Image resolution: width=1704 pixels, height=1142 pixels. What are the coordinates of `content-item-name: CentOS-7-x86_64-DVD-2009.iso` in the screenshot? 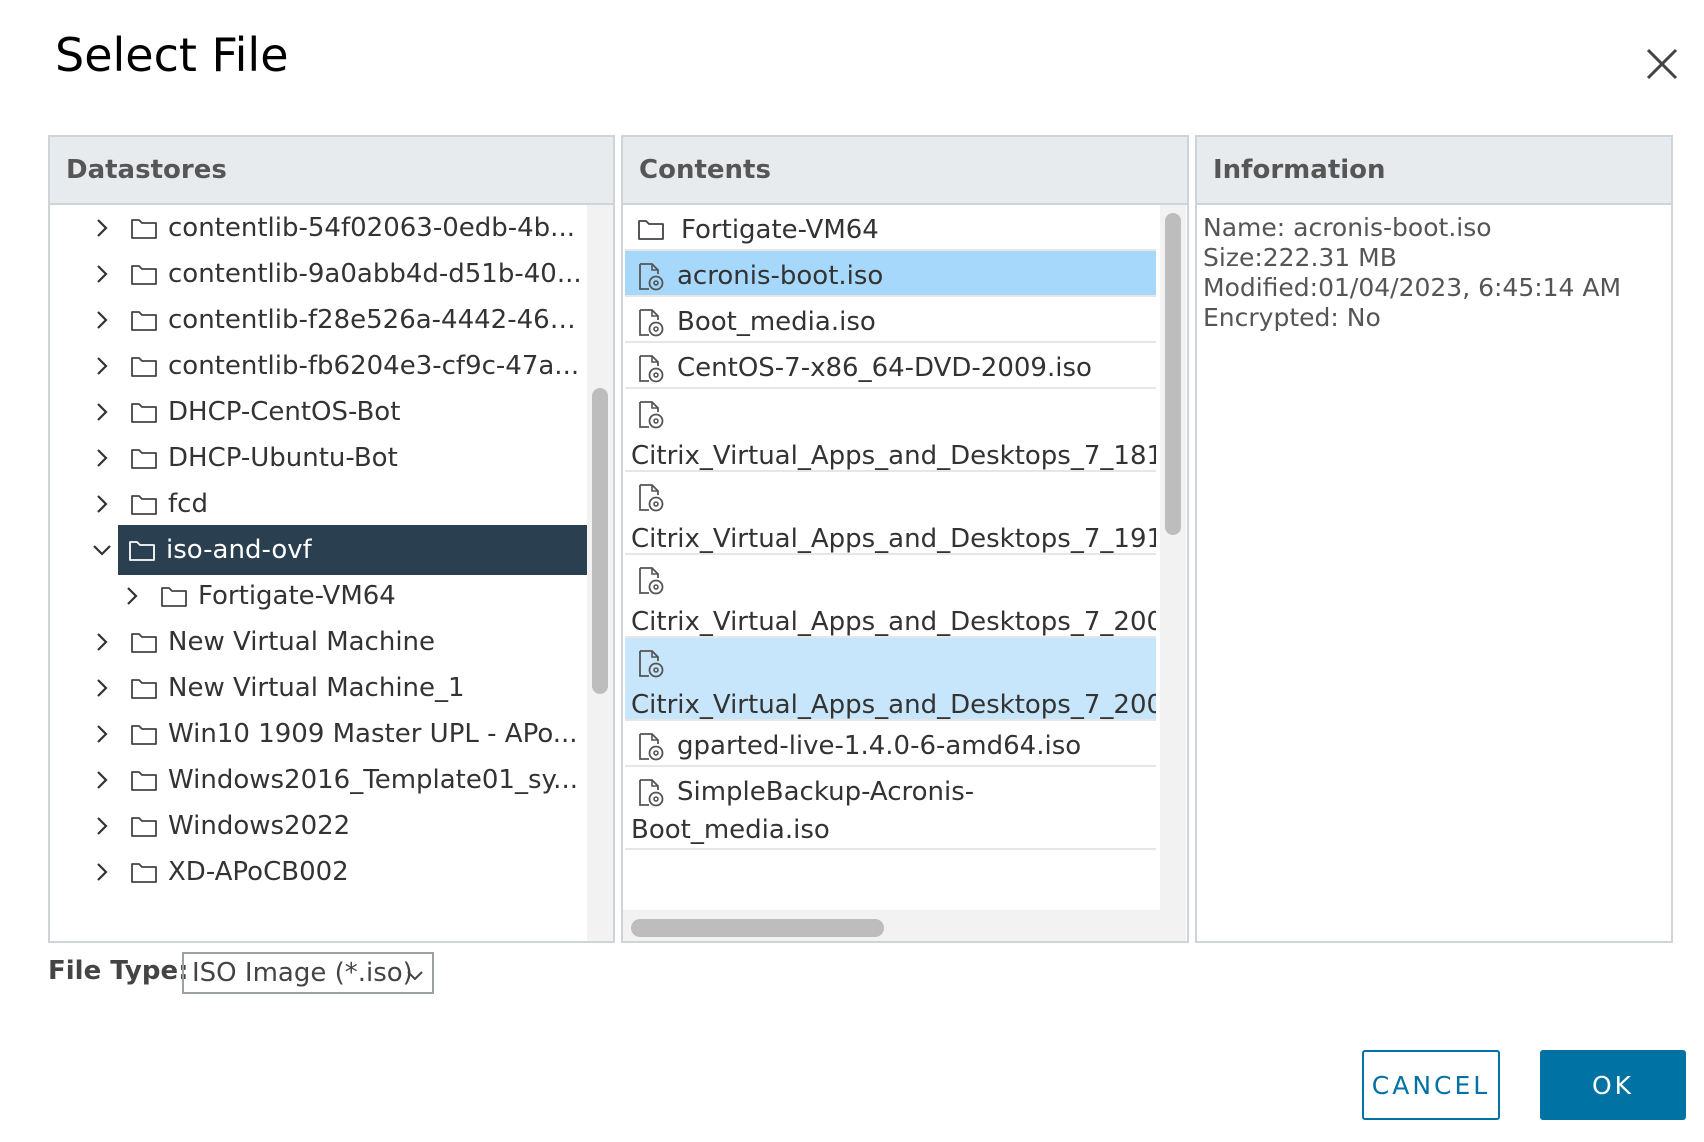 It's located at (884, 368).